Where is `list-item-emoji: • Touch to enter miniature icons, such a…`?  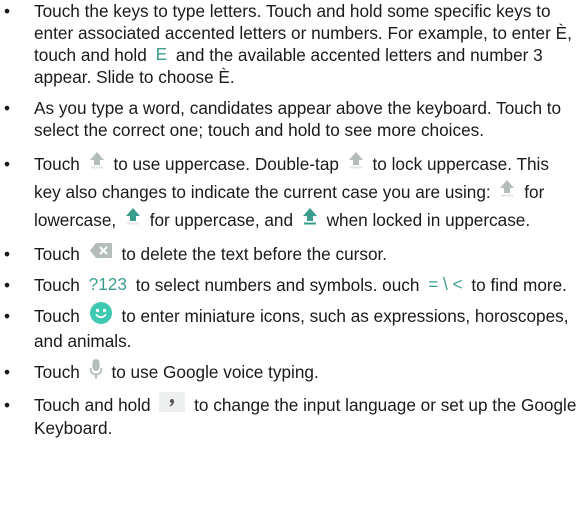
list-item-emoji: • Touch to enter miniature icons, such a… is located at coordinates (290, 327).